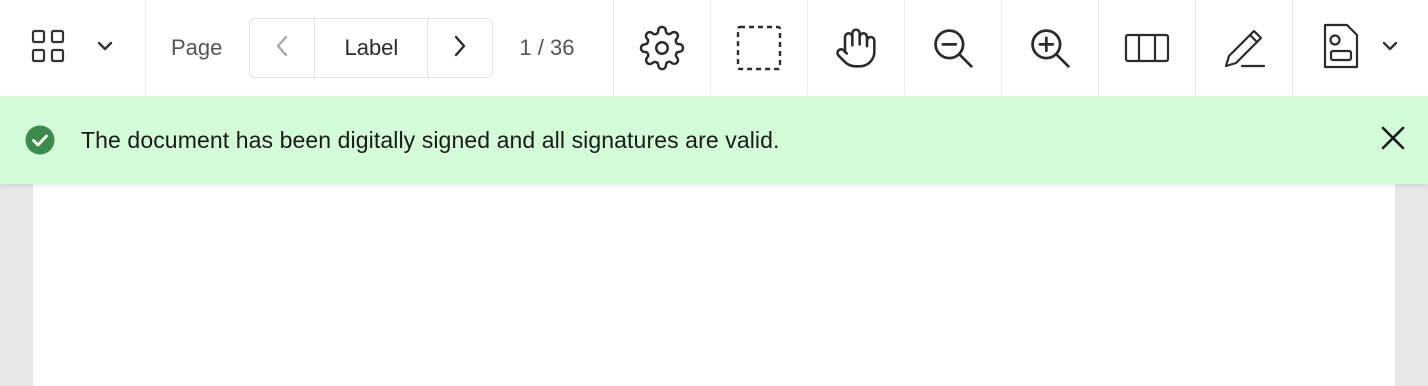 This screenshot has height=386, width=1428. What do you see at coordinates (547, 47) in the screenshot?
I see `page-count: 1 / 36` at bounding box center [547, 47].